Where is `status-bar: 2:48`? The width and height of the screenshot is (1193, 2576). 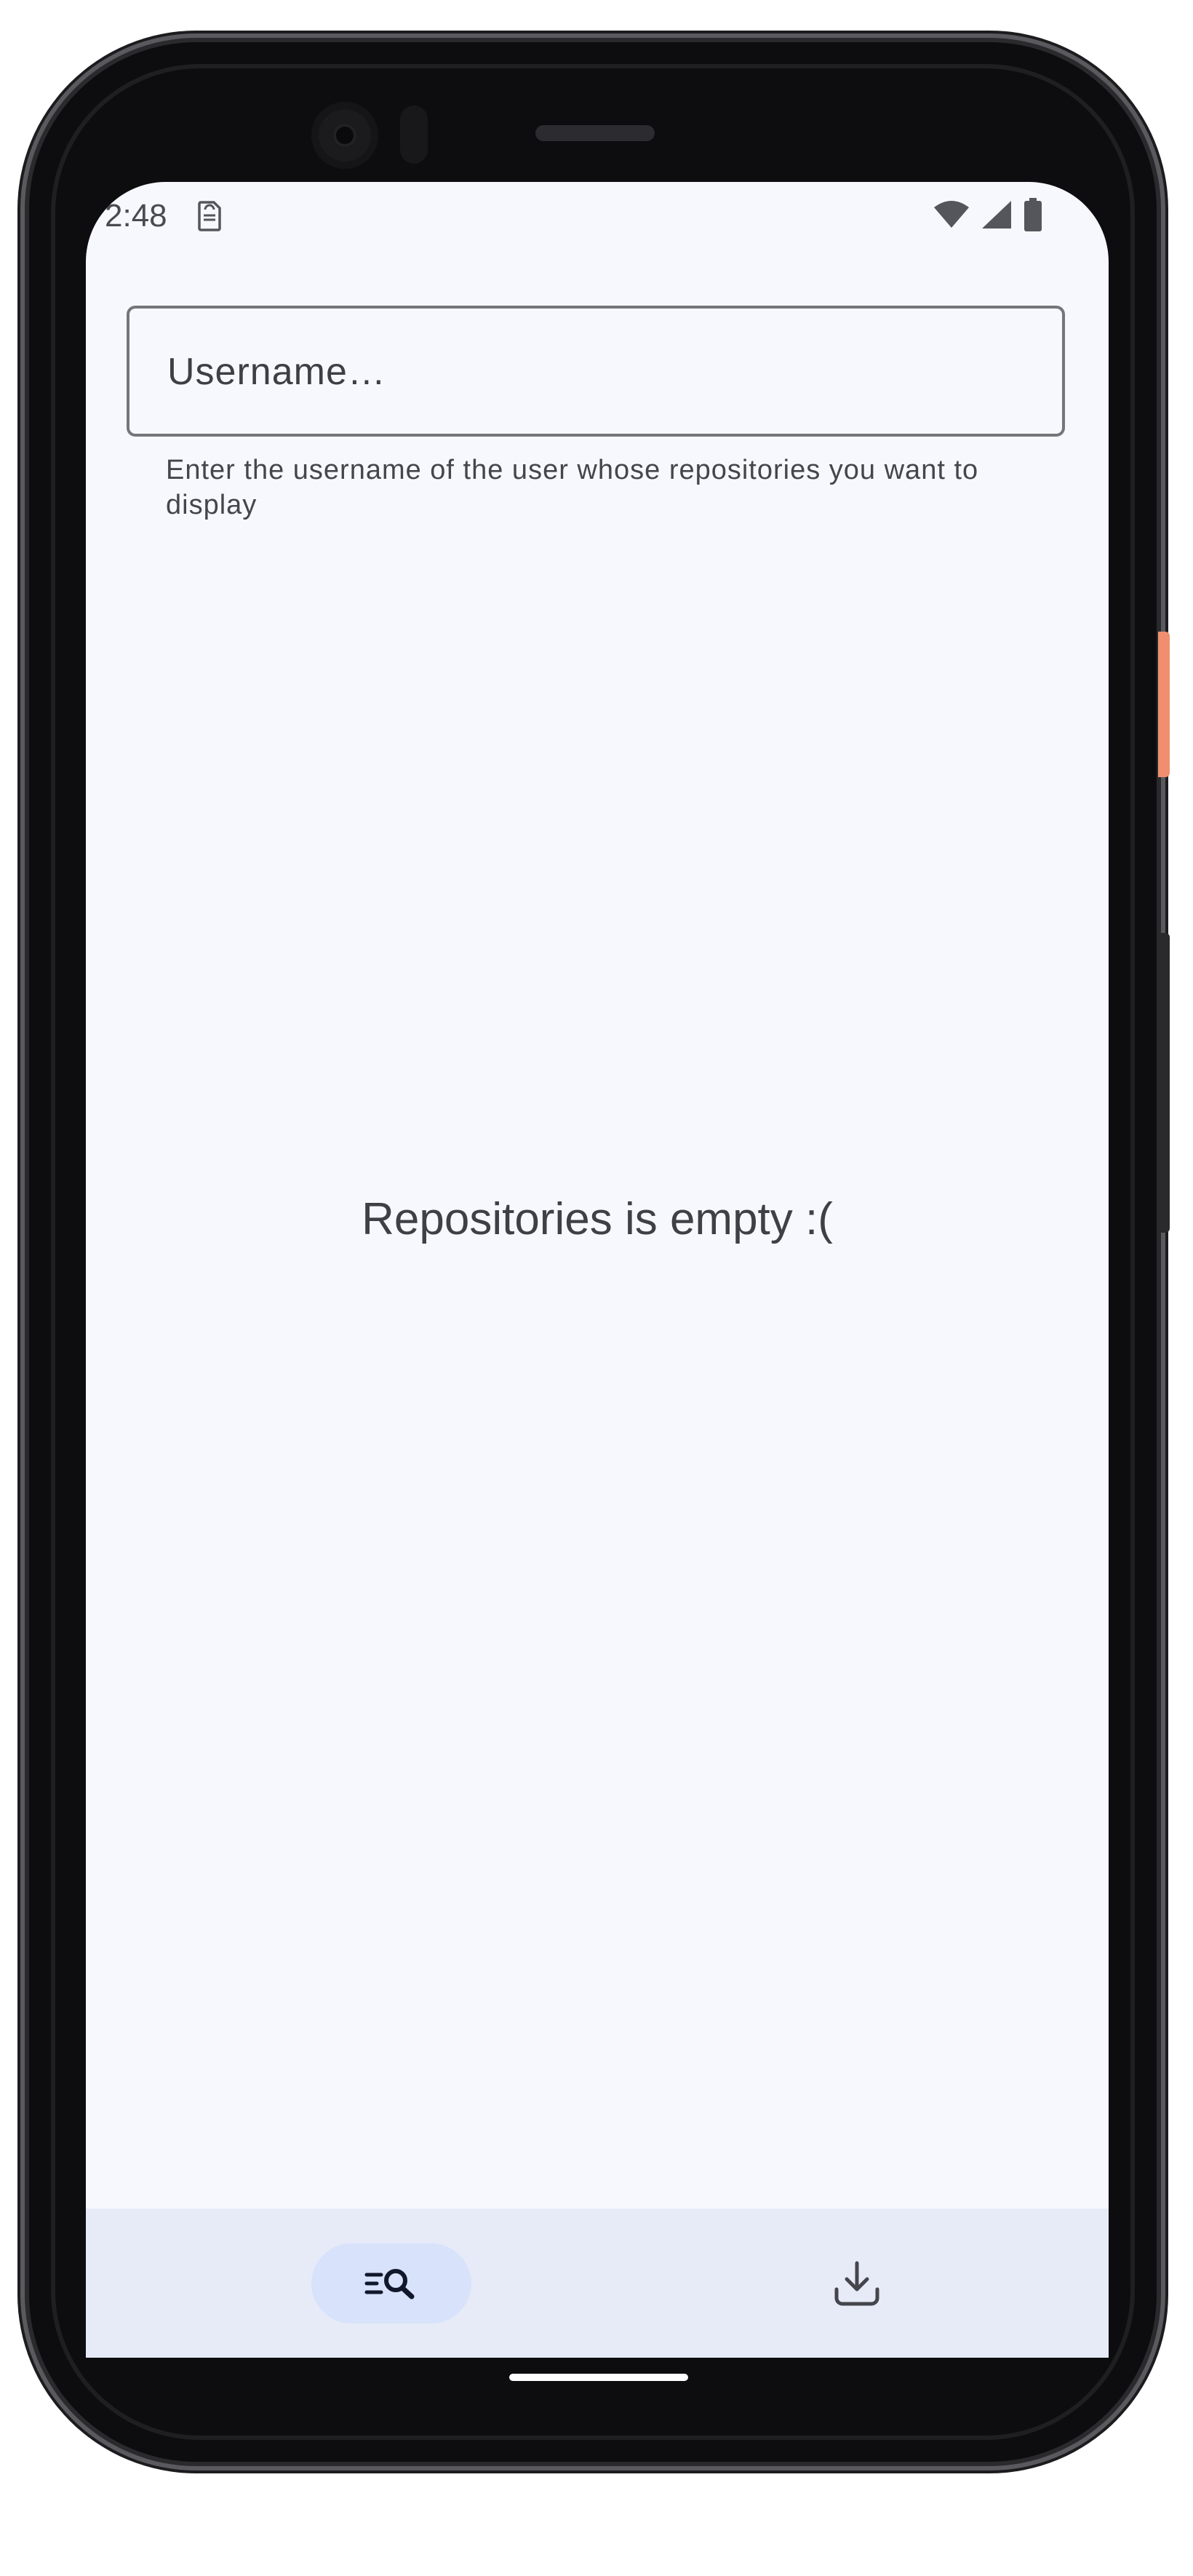 status-bar: 2:48 is located at coordinates (597, 214).